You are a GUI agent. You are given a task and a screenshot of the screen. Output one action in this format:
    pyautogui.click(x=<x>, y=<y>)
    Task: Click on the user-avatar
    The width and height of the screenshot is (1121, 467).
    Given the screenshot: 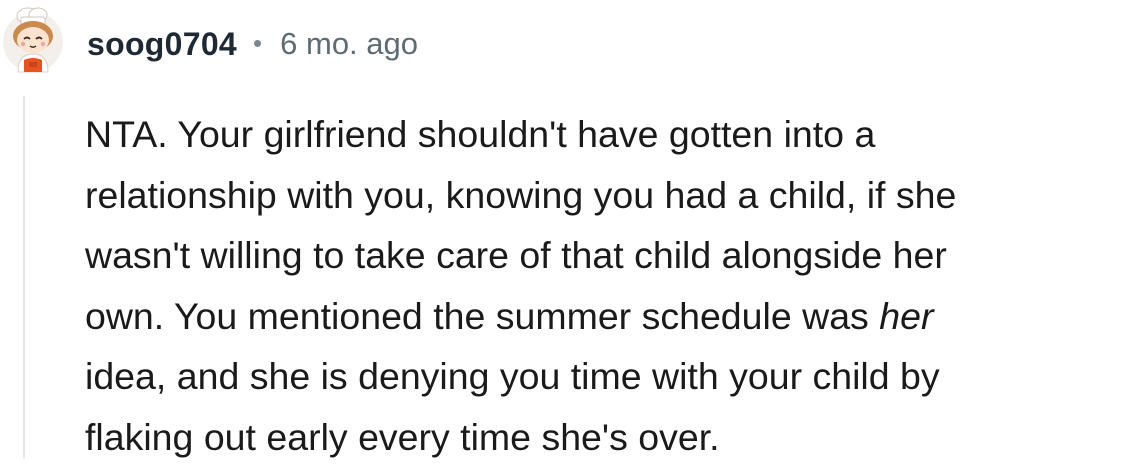 What is the action you would take?
    pyautogui.click(x=33, y=41)
    